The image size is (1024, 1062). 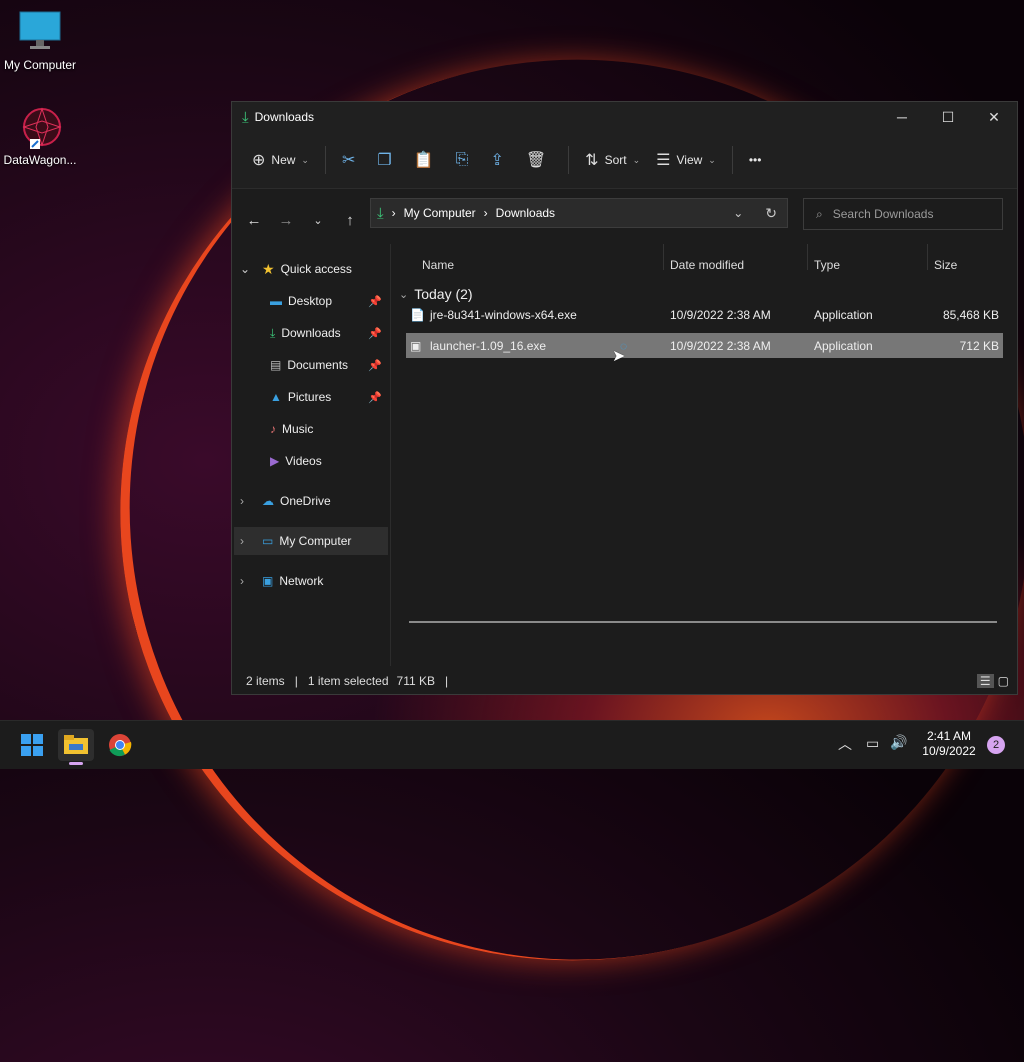 I want to click on search-input: ⌕ Search Downloads, so click(x=903, y=214).